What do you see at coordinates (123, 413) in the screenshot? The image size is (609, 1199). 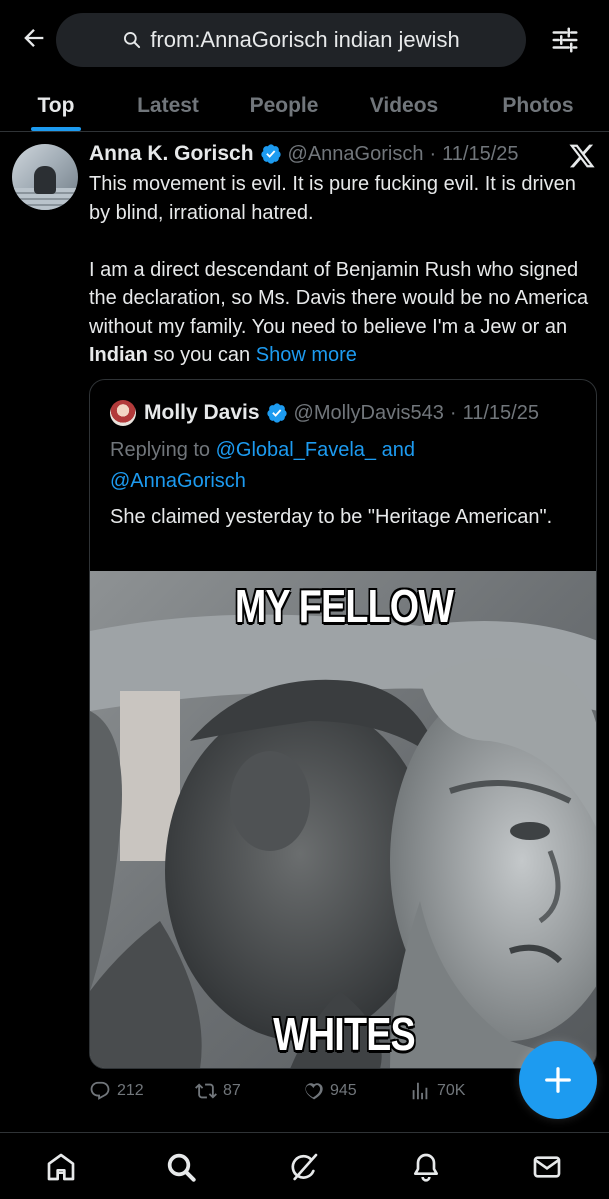 I see `quoted-avatar` at bounding box center [123, 413].